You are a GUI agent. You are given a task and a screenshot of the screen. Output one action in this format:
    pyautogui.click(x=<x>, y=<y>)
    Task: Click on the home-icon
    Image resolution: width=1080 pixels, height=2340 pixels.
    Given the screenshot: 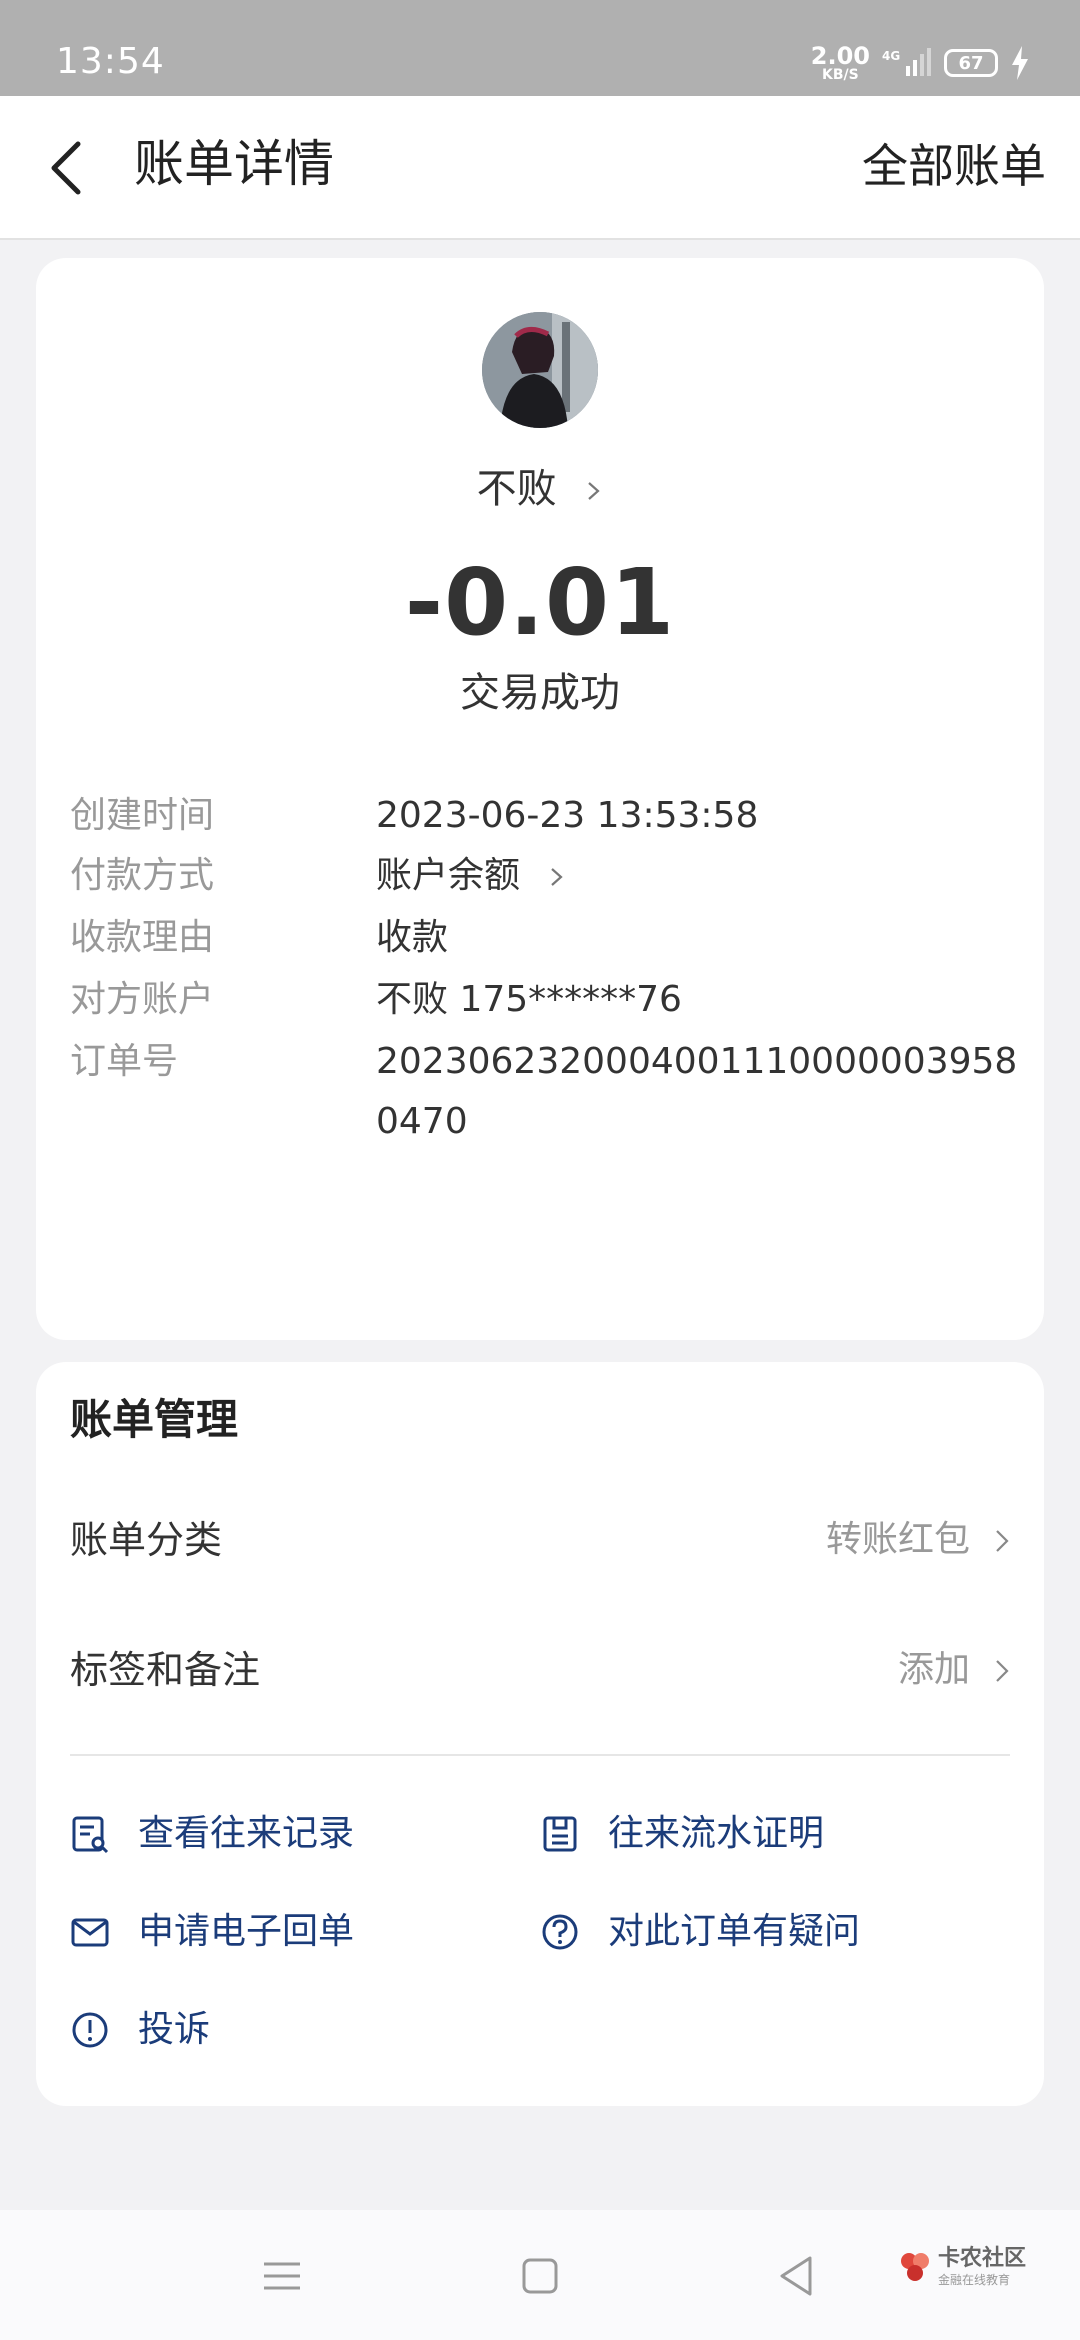 What is the action you would take?
    pyautogui.click(x=540, y=2276)
    